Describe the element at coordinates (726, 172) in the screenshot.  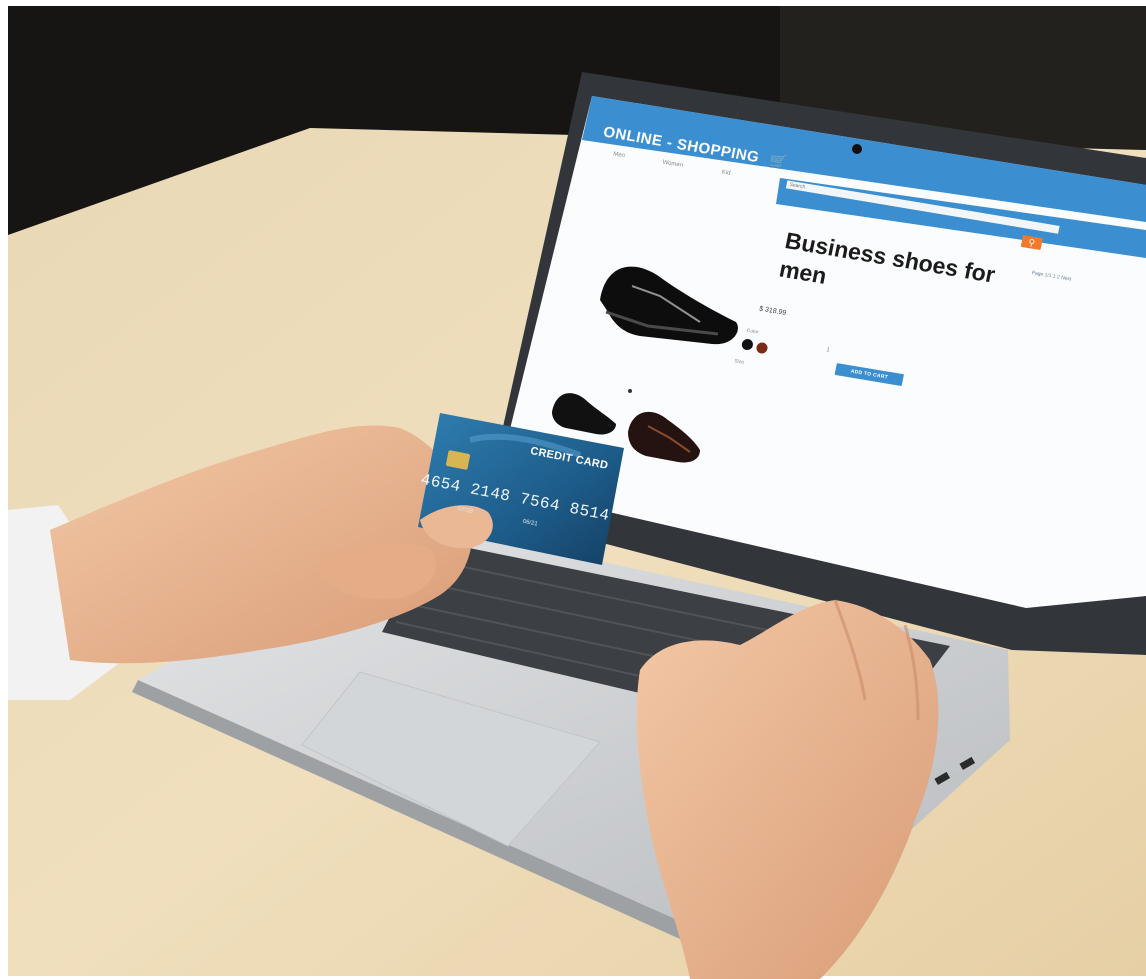
I see `nav-item-kid: Kid` at that location.